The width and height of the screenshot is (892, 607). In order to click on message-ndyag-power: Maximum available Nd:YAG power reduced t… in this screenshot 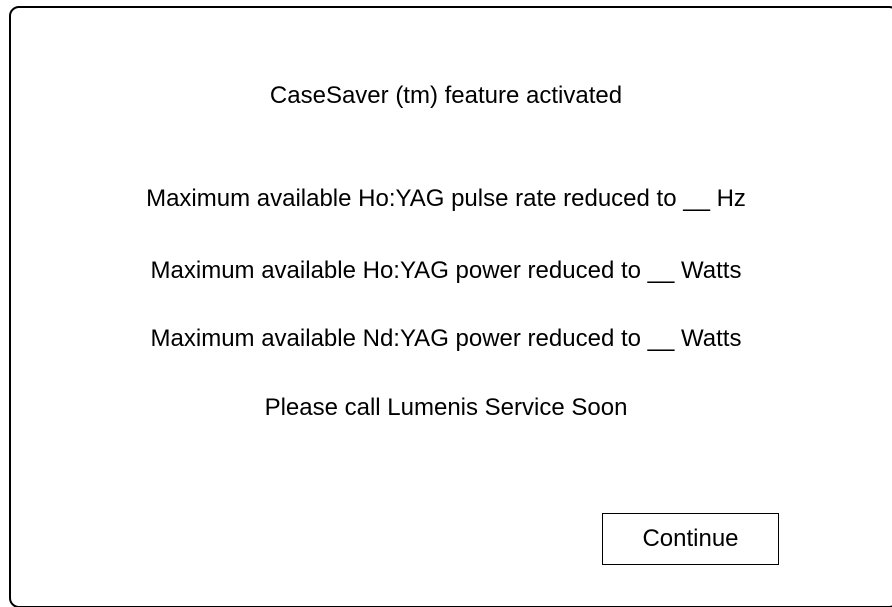, I will do `click(446, 338)`.